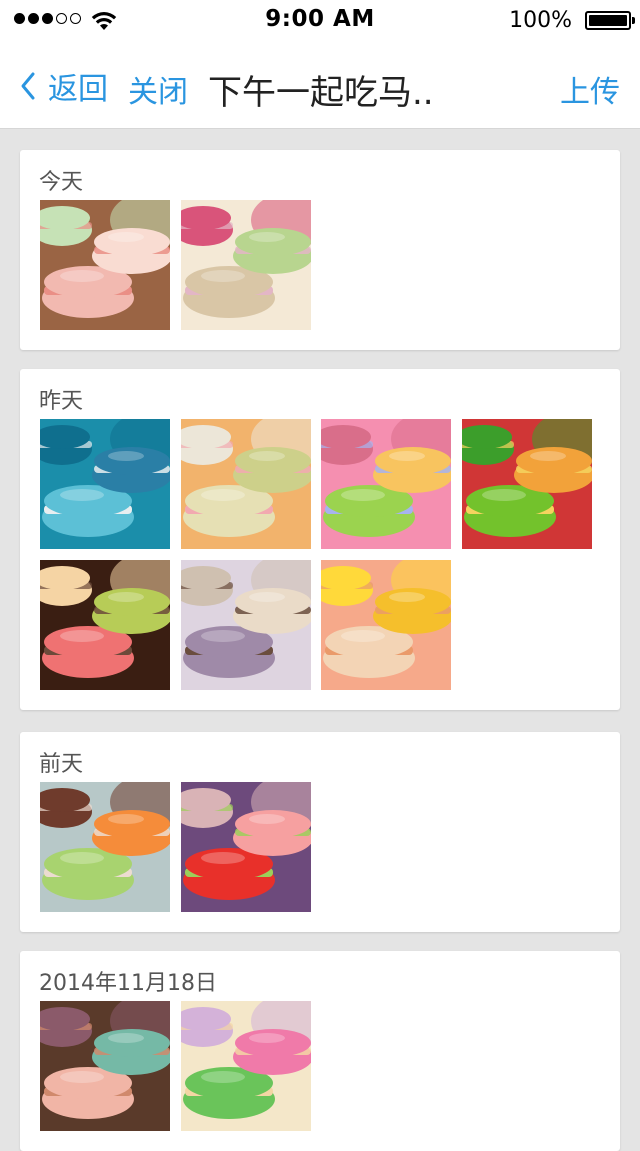  I want to click on close-button: 关闭, so click(158, 89).